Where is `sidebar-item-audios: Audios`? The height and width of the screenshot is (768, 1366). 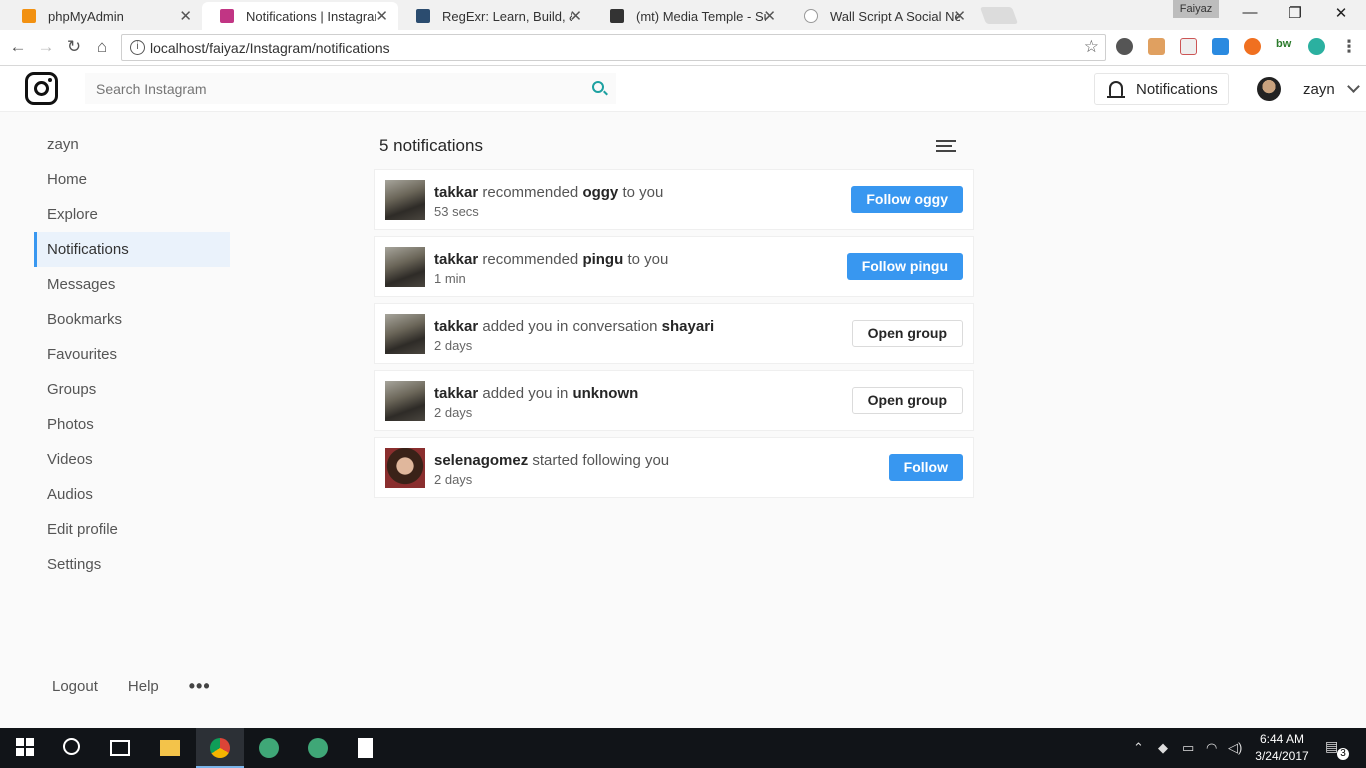 sidebar-item-audios: Audios is located at coordinates (132, 494).